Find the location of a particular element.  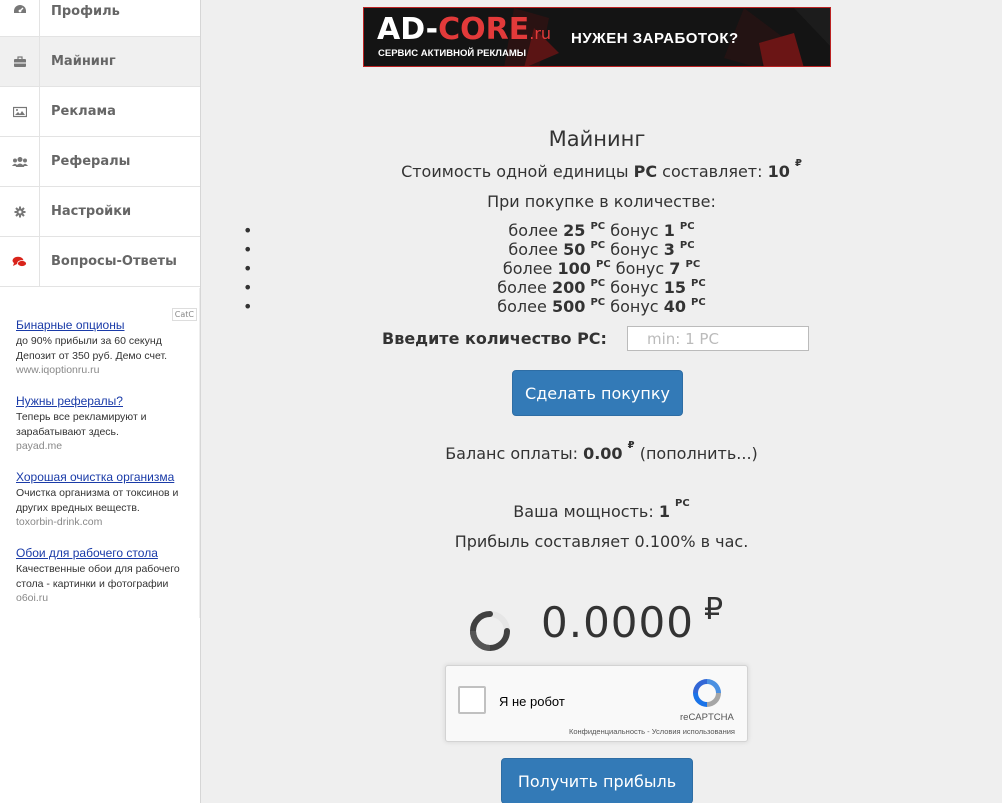

ad-url: o6oi.ru is located at coordinates (32, 598).